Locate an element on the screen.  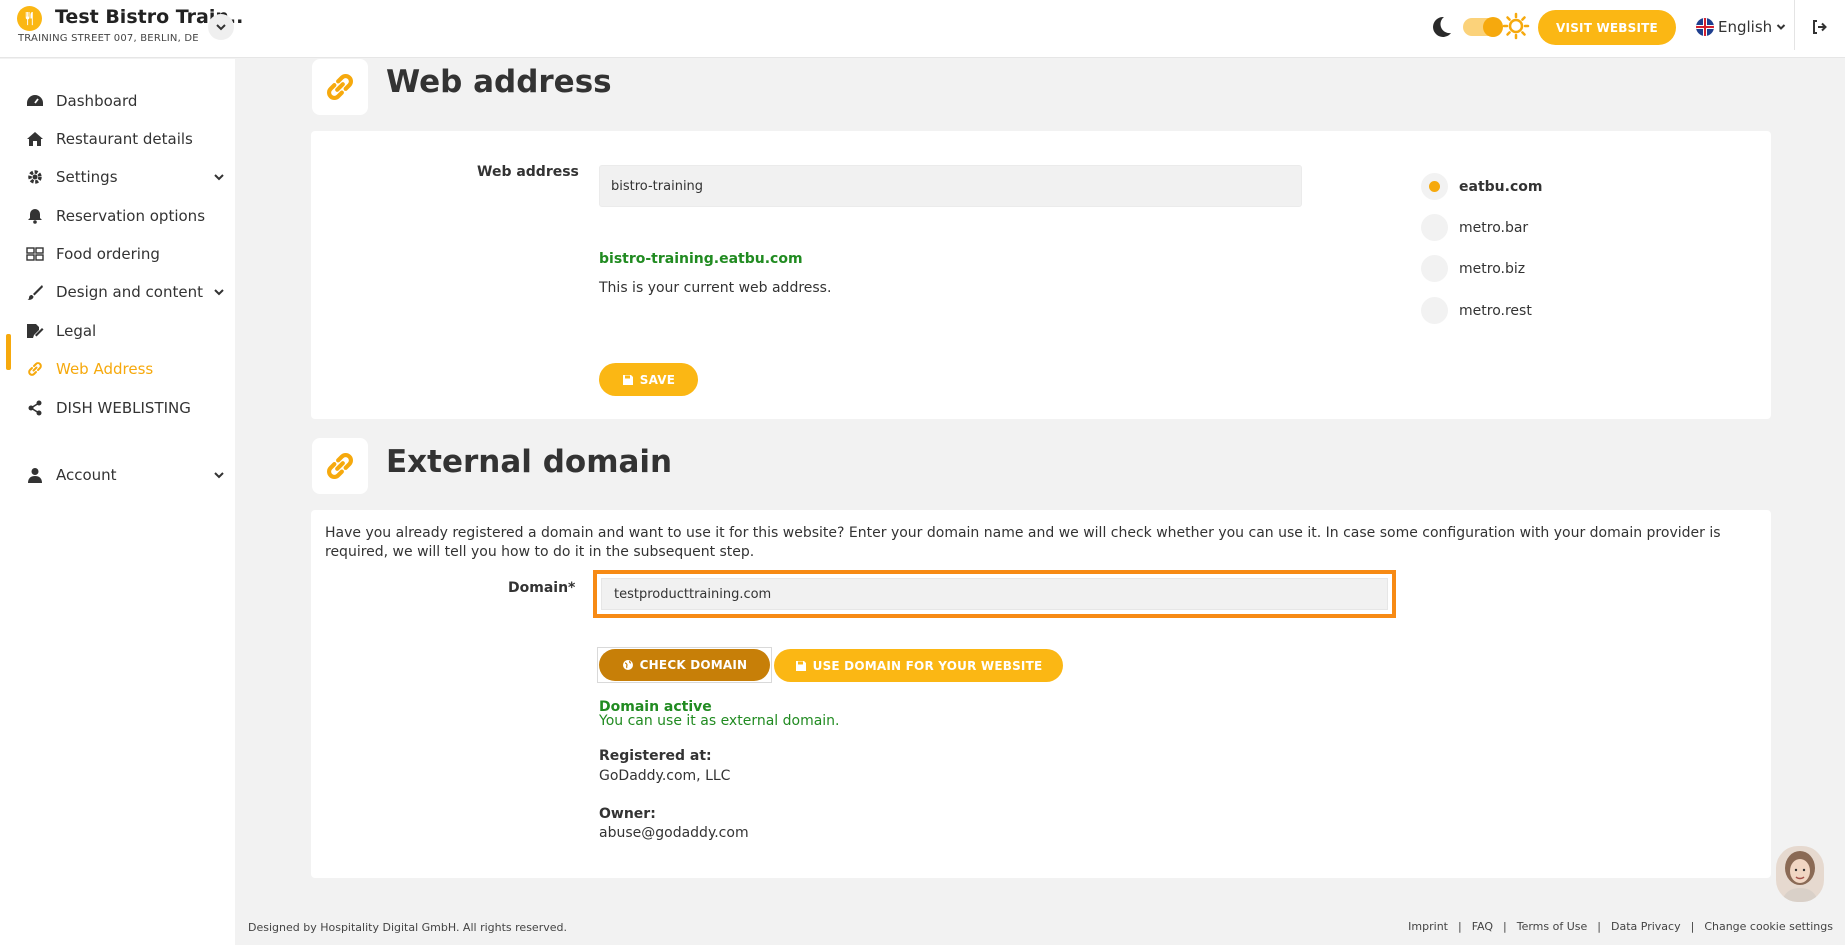
sidebar-item-reservation-options: Reservation options is located at coordinates (117, 216).